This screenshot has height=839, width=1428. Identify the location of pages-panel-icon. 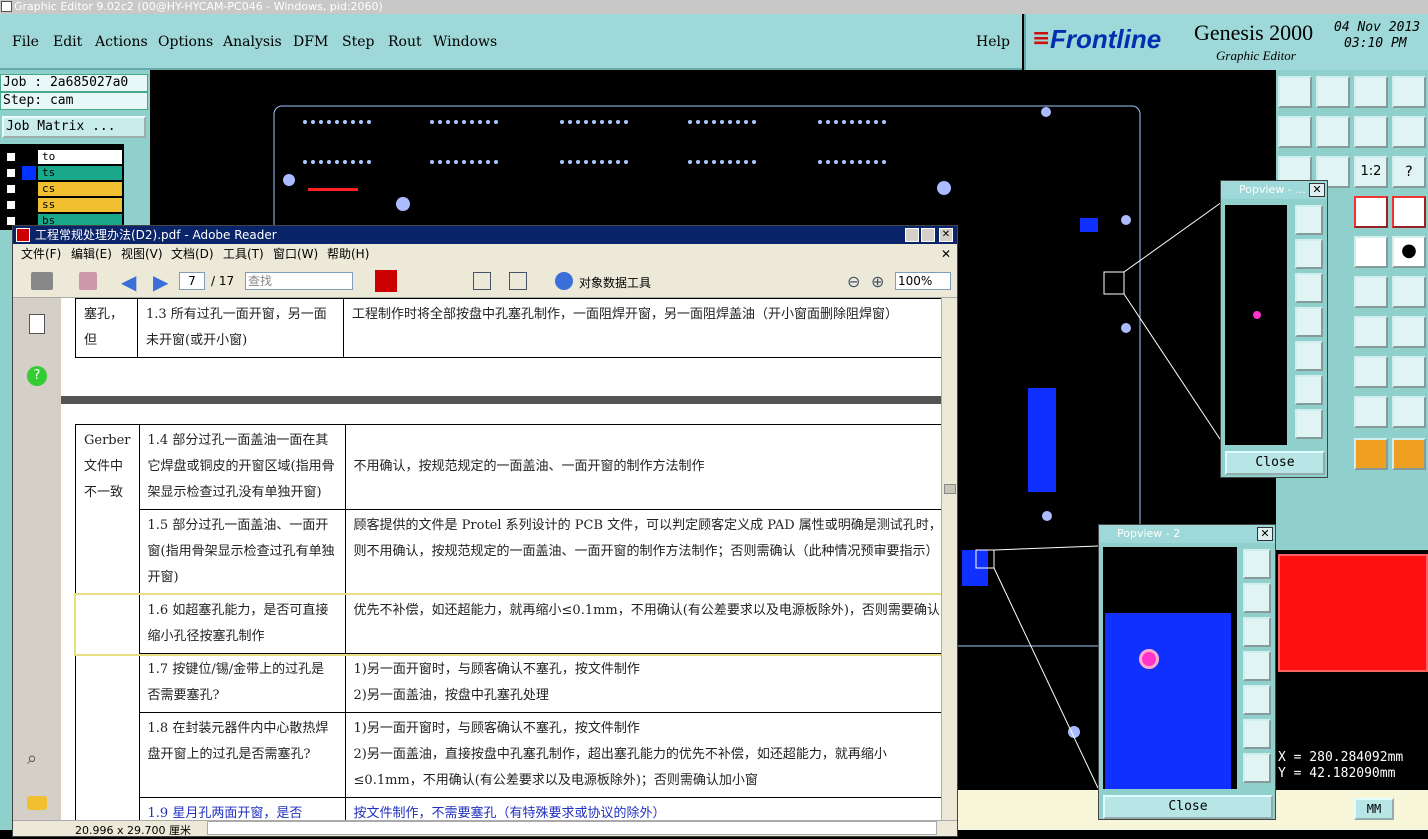
(37, 324).